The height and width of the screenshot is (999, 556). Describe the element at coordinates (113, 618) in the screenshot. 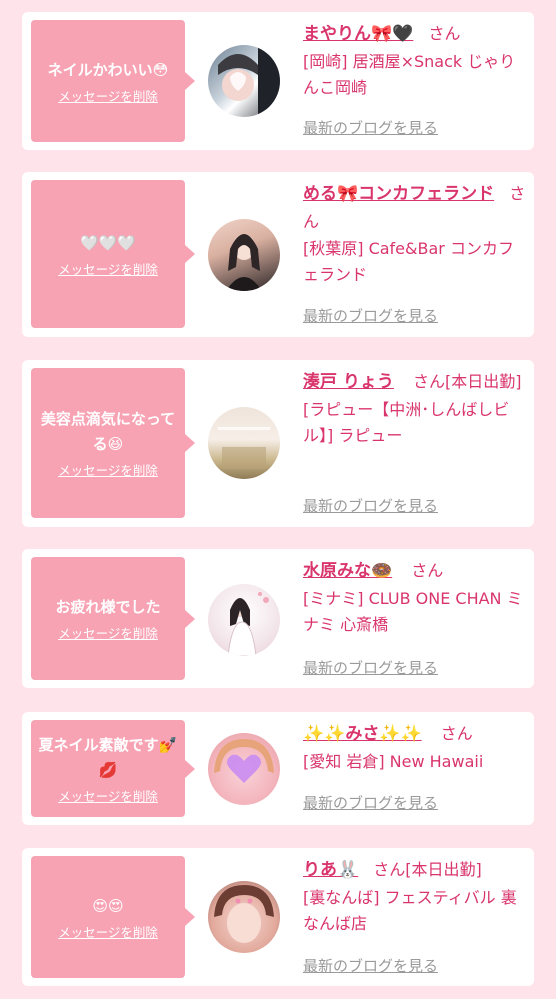

I see `message-bubble: お疲れ様でした メッセージを削除` at that location.